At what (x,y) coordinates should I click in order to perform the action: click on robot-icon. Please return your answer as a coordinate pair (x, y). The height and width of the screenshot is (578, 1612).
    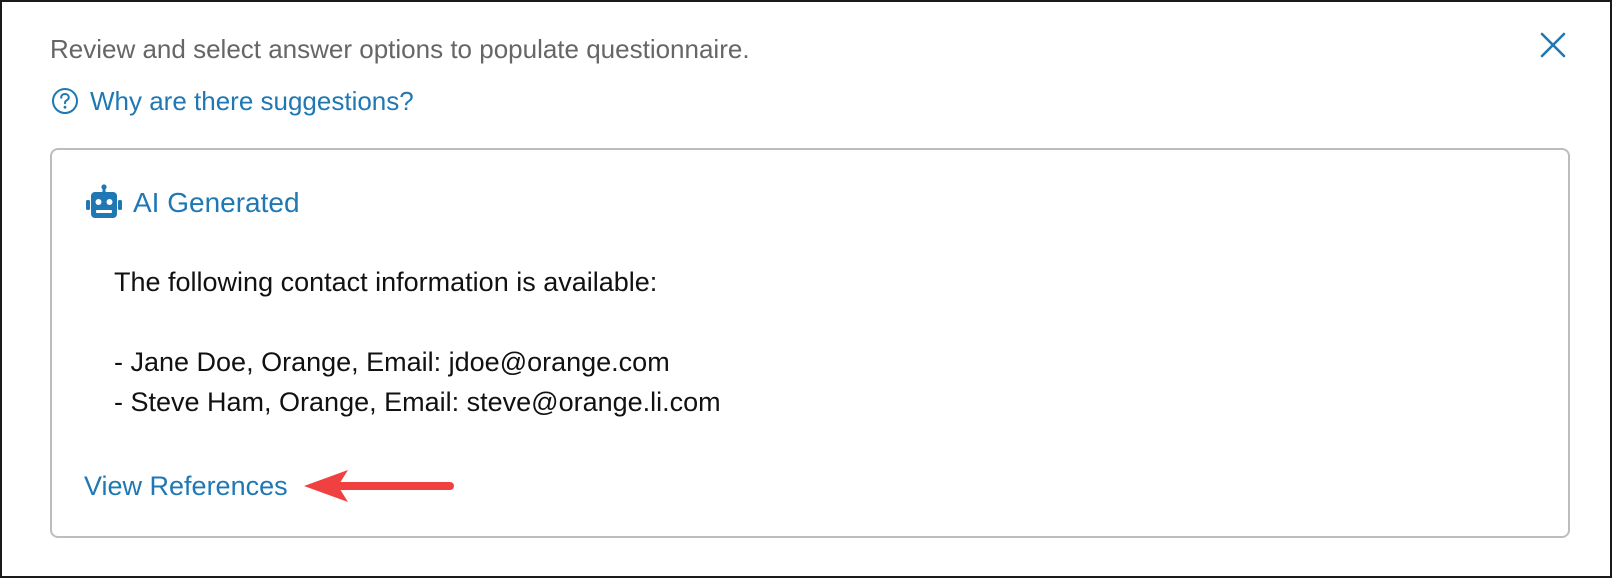
    Looking at the image, I should click on (104, 201).